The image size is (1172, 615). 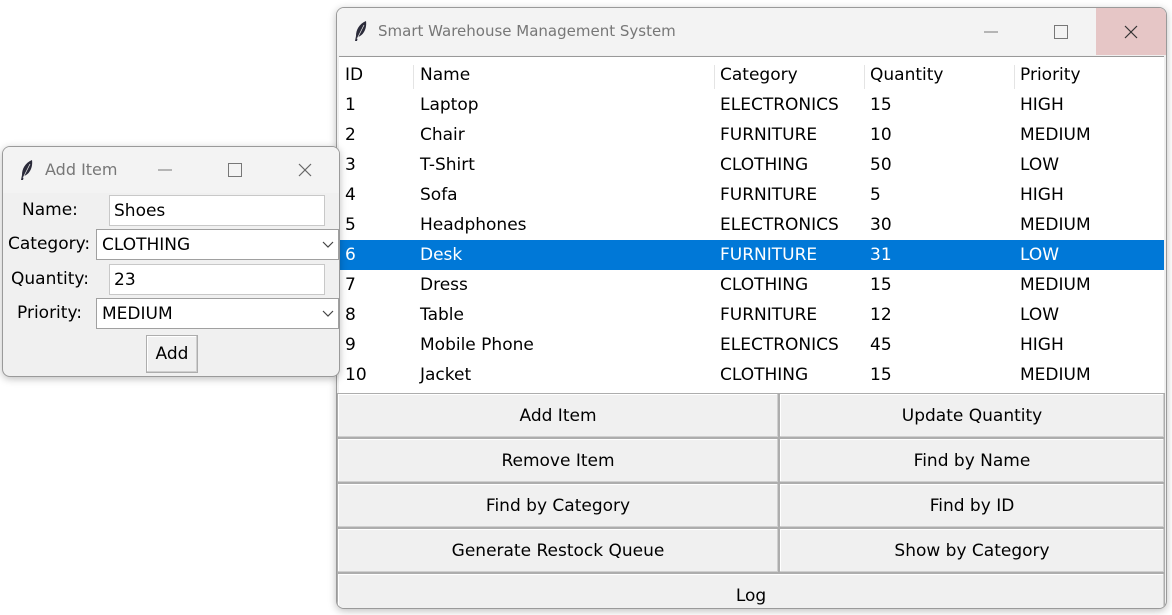 What do you see at coordinates (881, 165) in the screenshot?
I see `cell-quantity: 50` at bounding box center [881, 165].